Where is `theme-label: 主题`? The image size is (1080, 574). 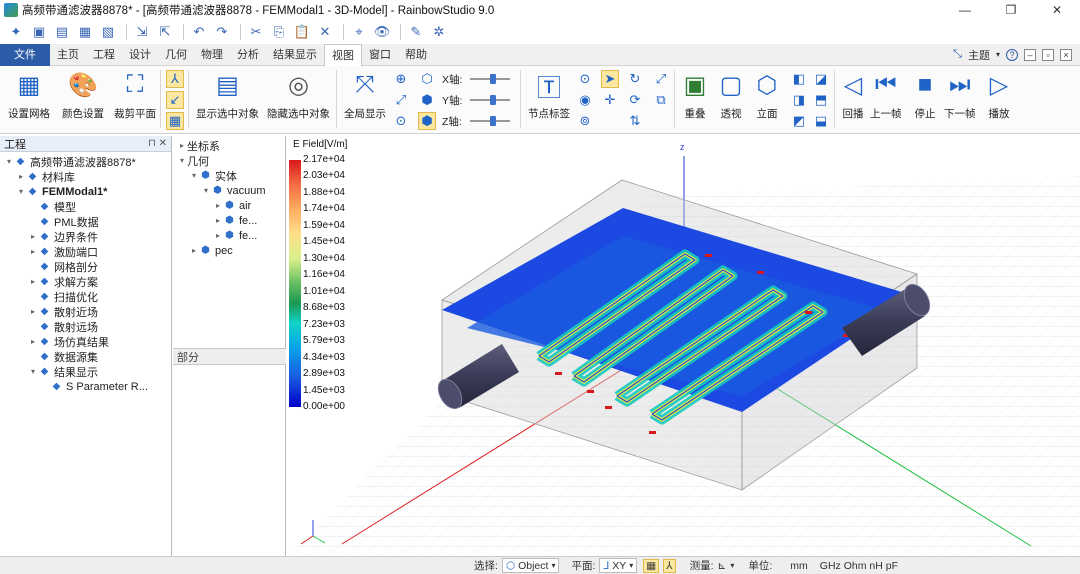 theme-label: 主题 is located at coordinates (979, 55).